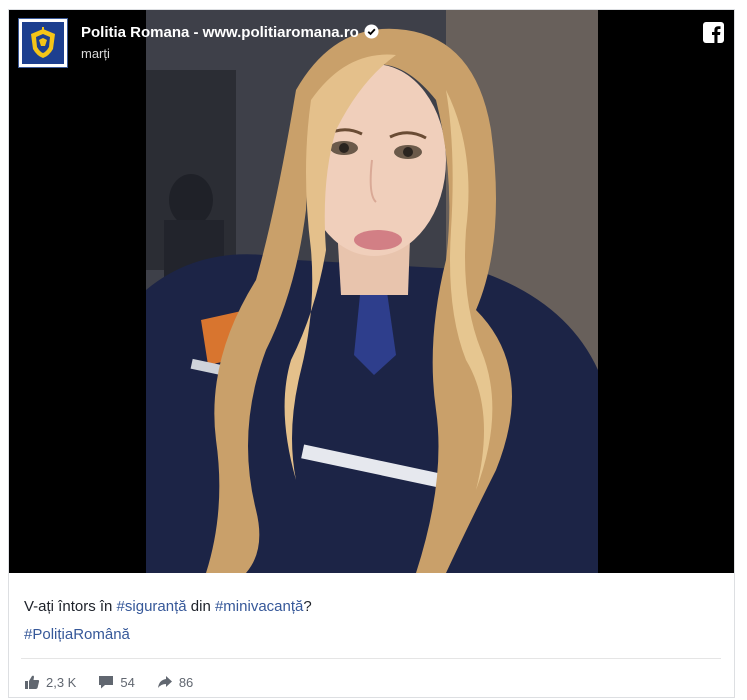  Describe the element at coordinates (371, 31) in the screenshot. I see `verified-badge-icon` at that location.